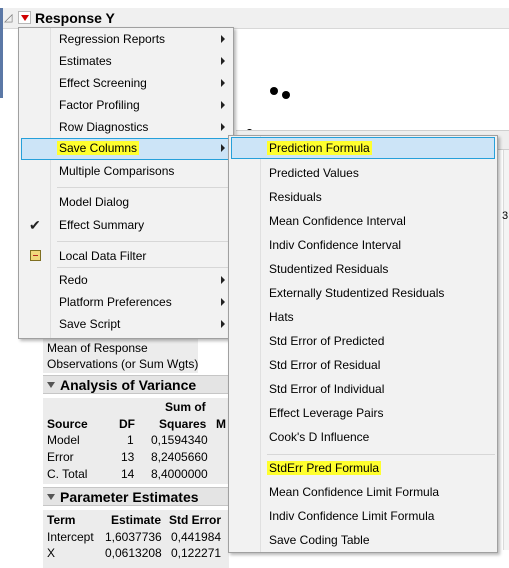 The width and height of the screenshot is (509, 568). What do you see at coordinates (354, 492) in the screenshot?
I see `menu-item-label: Mean Confidence Limit Formula` at bounding box center [354, 492].